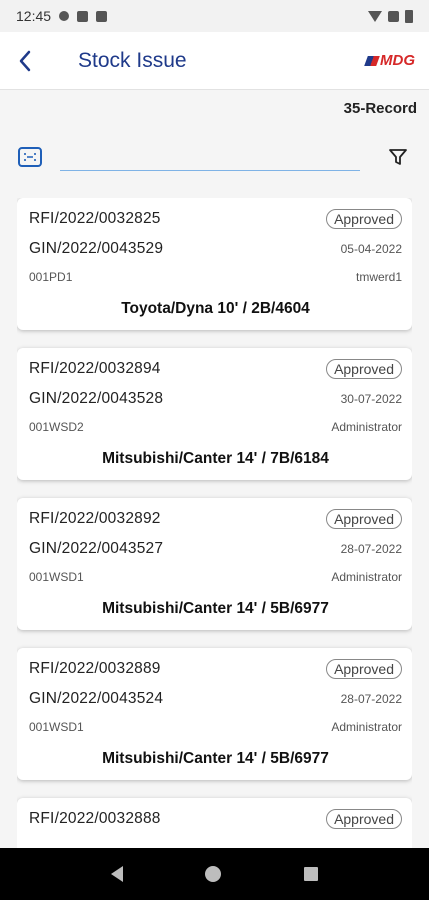  I want to click on gin-number: GIN/2022/0043529, so click(96, 248).